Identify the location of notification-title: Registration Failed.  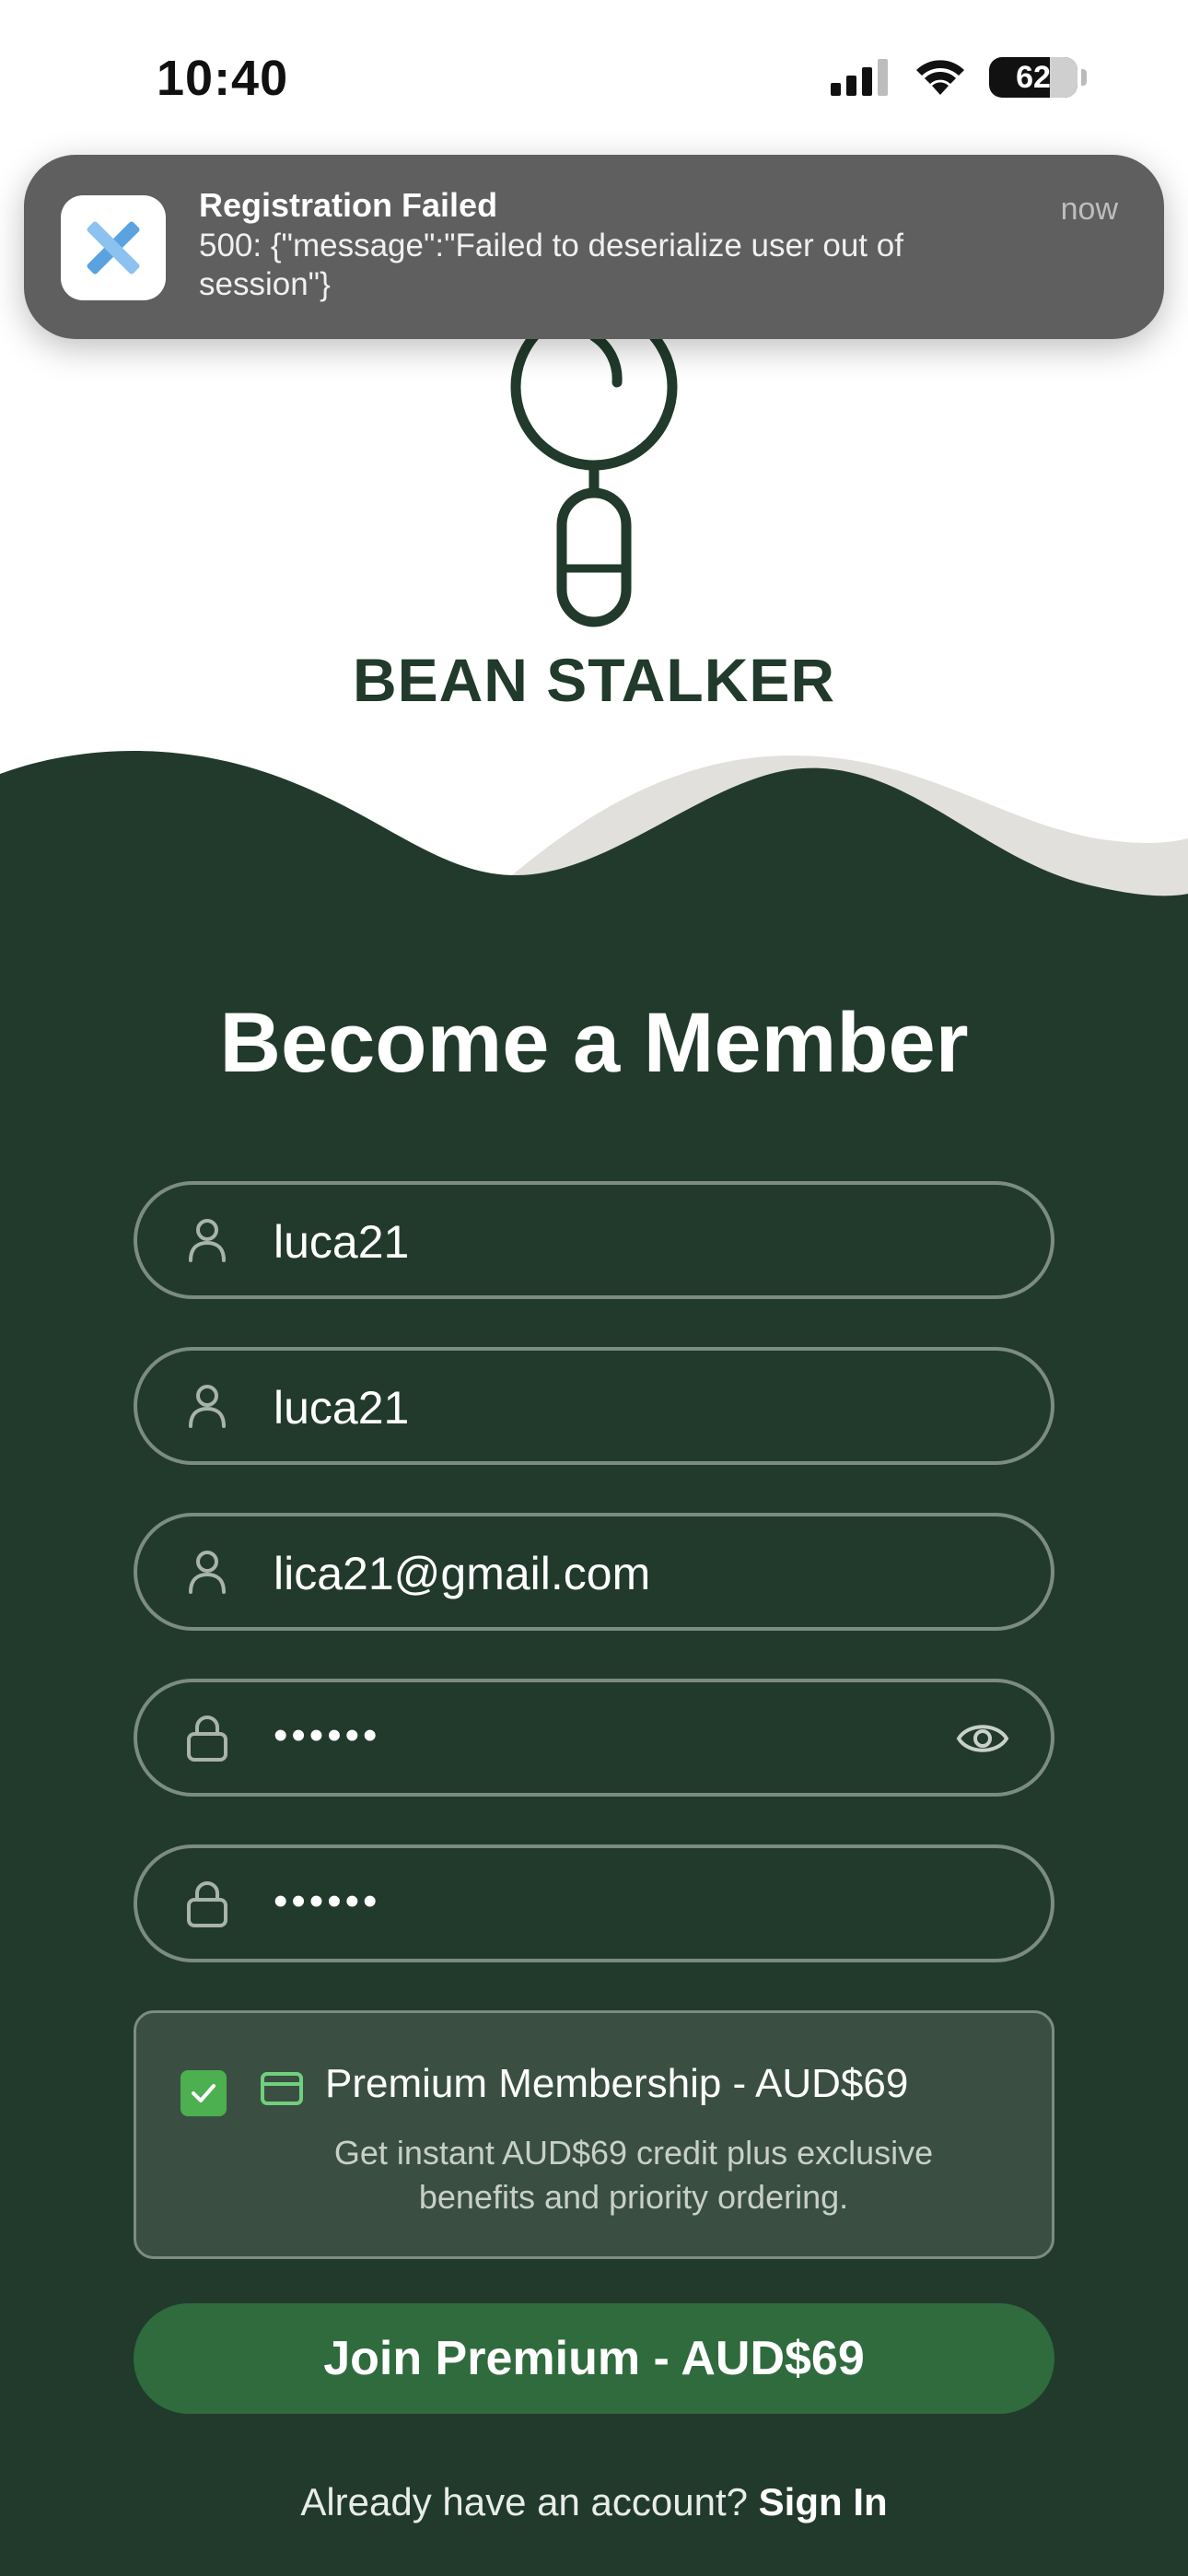
(348, 205).